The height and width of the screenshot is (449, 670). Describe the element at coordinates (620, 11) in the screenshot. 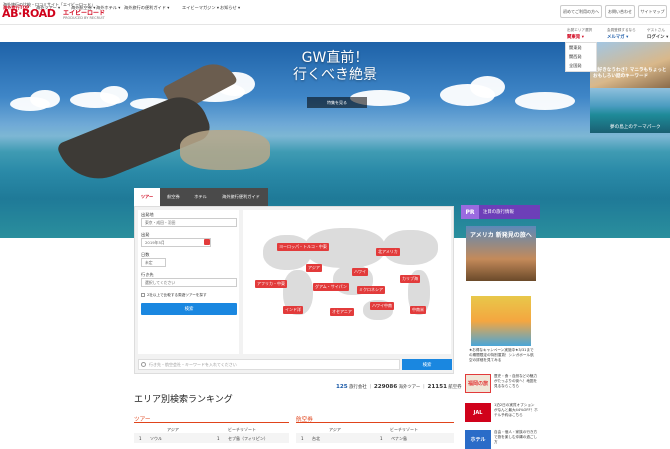

I see `contact-button: お問い合わせ` at that location.